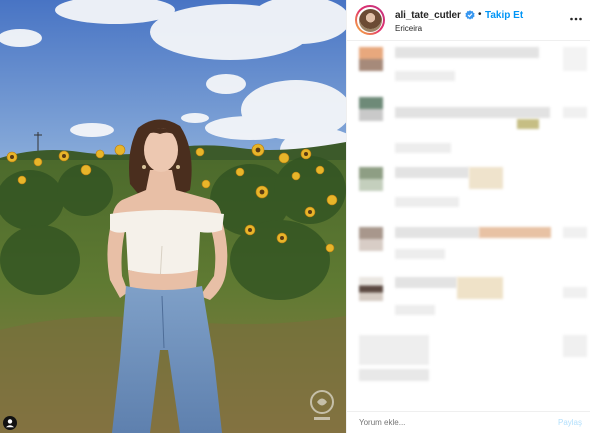 This screenshot has width=590, height=434. Describe the element at coordinates (10, 423) in the screenshot. I see `user-tag-icon` at that location.